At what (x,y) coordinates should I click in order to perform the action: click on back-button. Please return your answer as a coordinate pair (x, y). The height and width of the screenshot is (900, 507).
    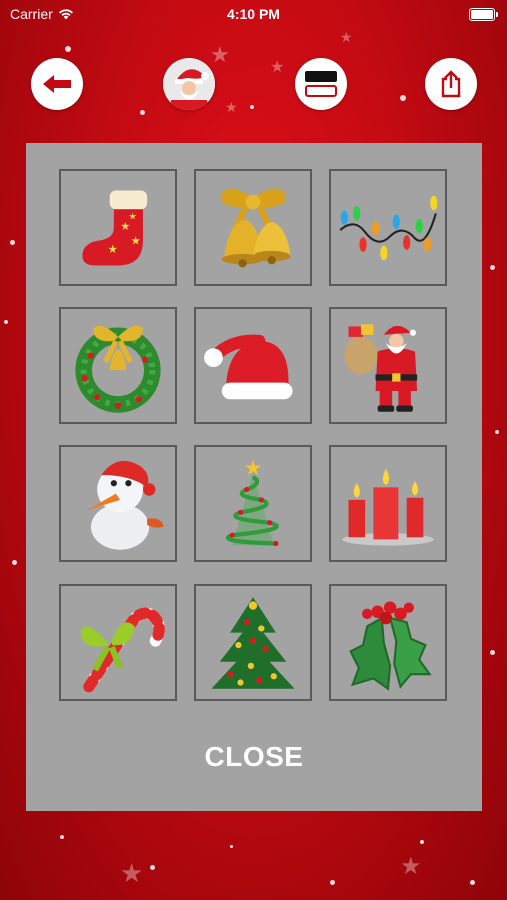
    Looking at the image, I should click on (57, 84).